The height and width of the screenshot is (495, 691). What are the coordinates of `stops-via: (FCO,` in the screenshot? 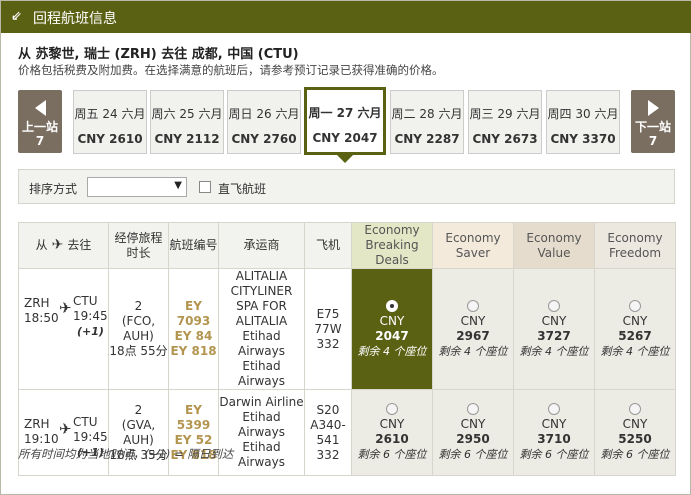 It's located at (138, 321).